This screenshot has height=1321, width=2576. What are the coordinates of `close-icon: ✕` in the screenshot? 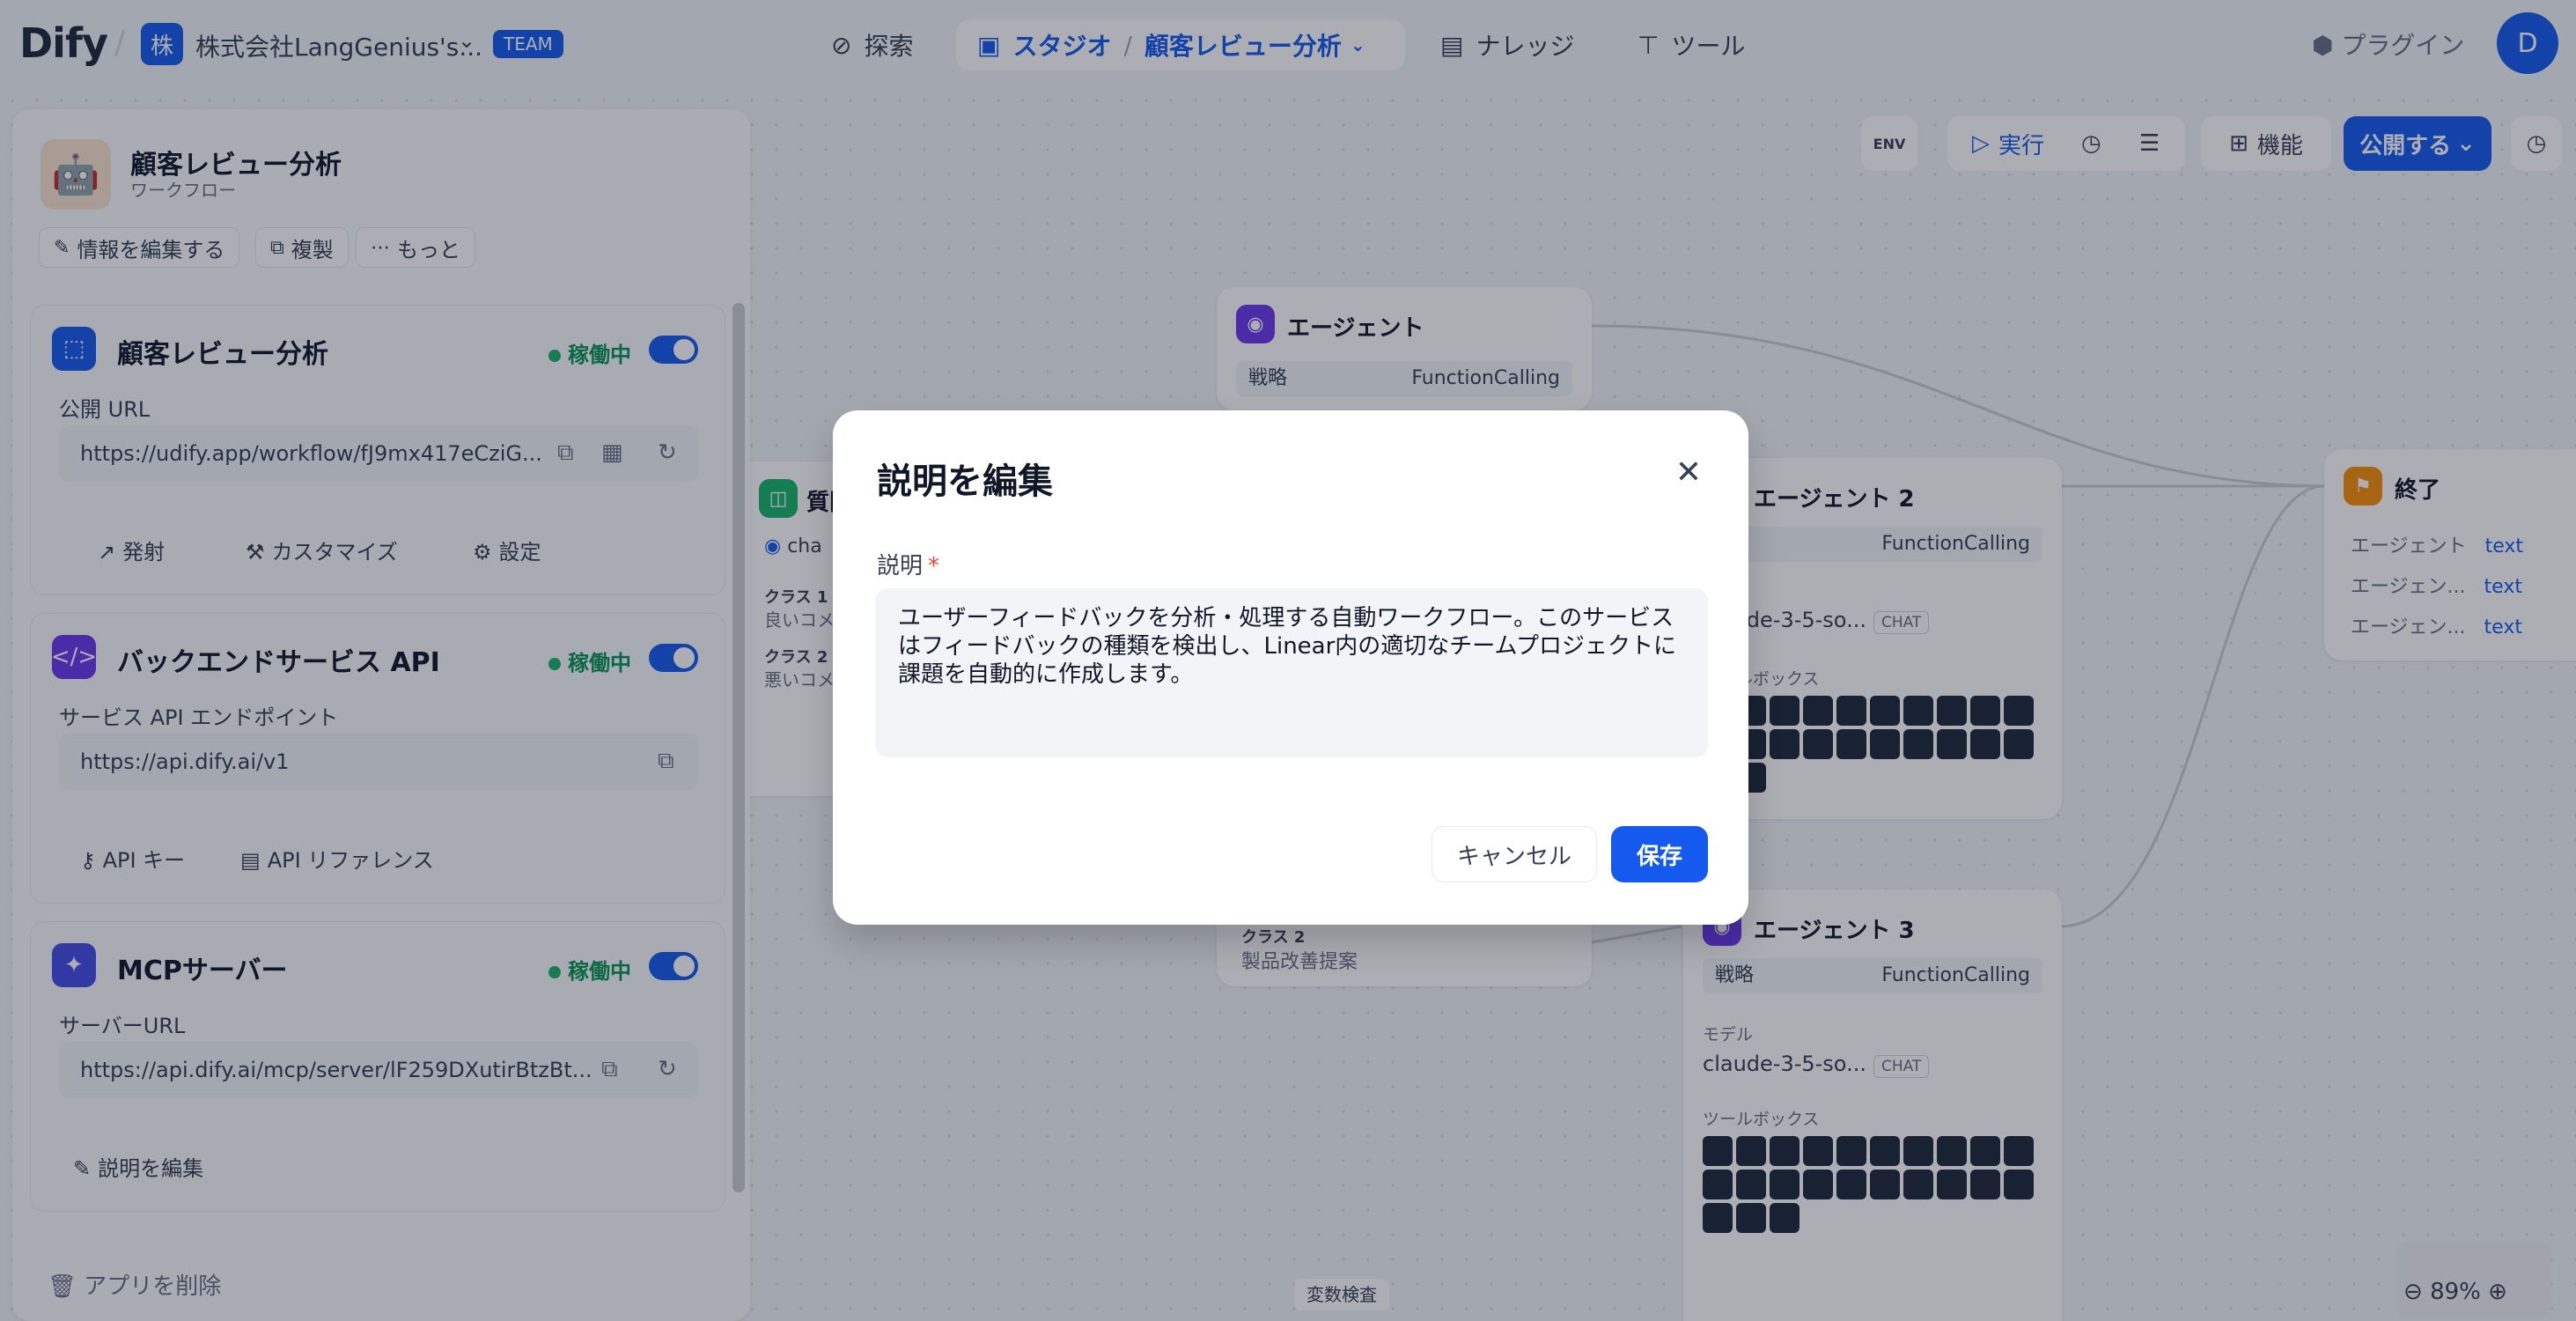 It's located at (1688, 472).